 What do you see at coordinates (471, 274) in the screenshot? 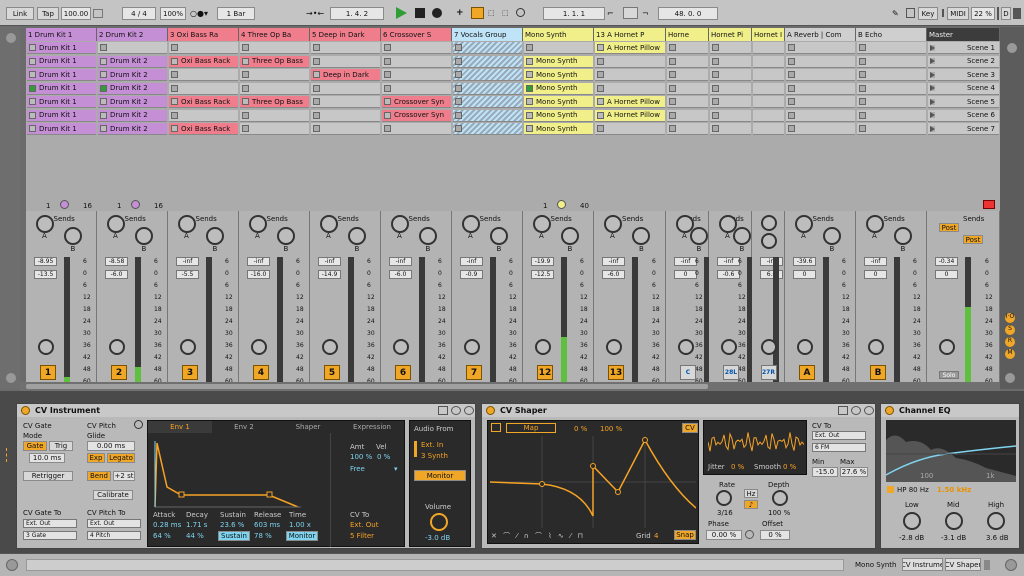
I see `volume-value: -0.9` at bounding box center [471, 274].